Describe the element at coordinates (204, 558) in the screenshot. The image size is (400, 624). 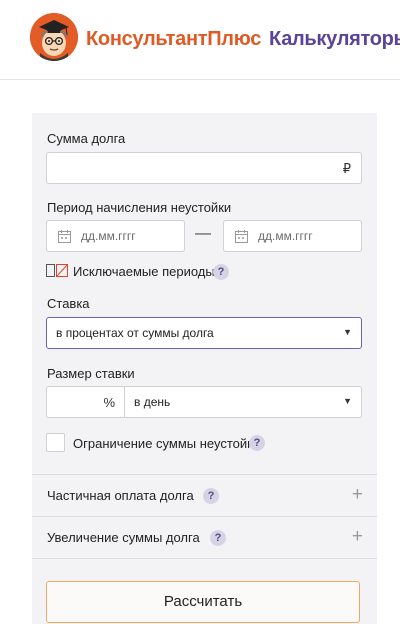
I see `accordion-divider` at that location.